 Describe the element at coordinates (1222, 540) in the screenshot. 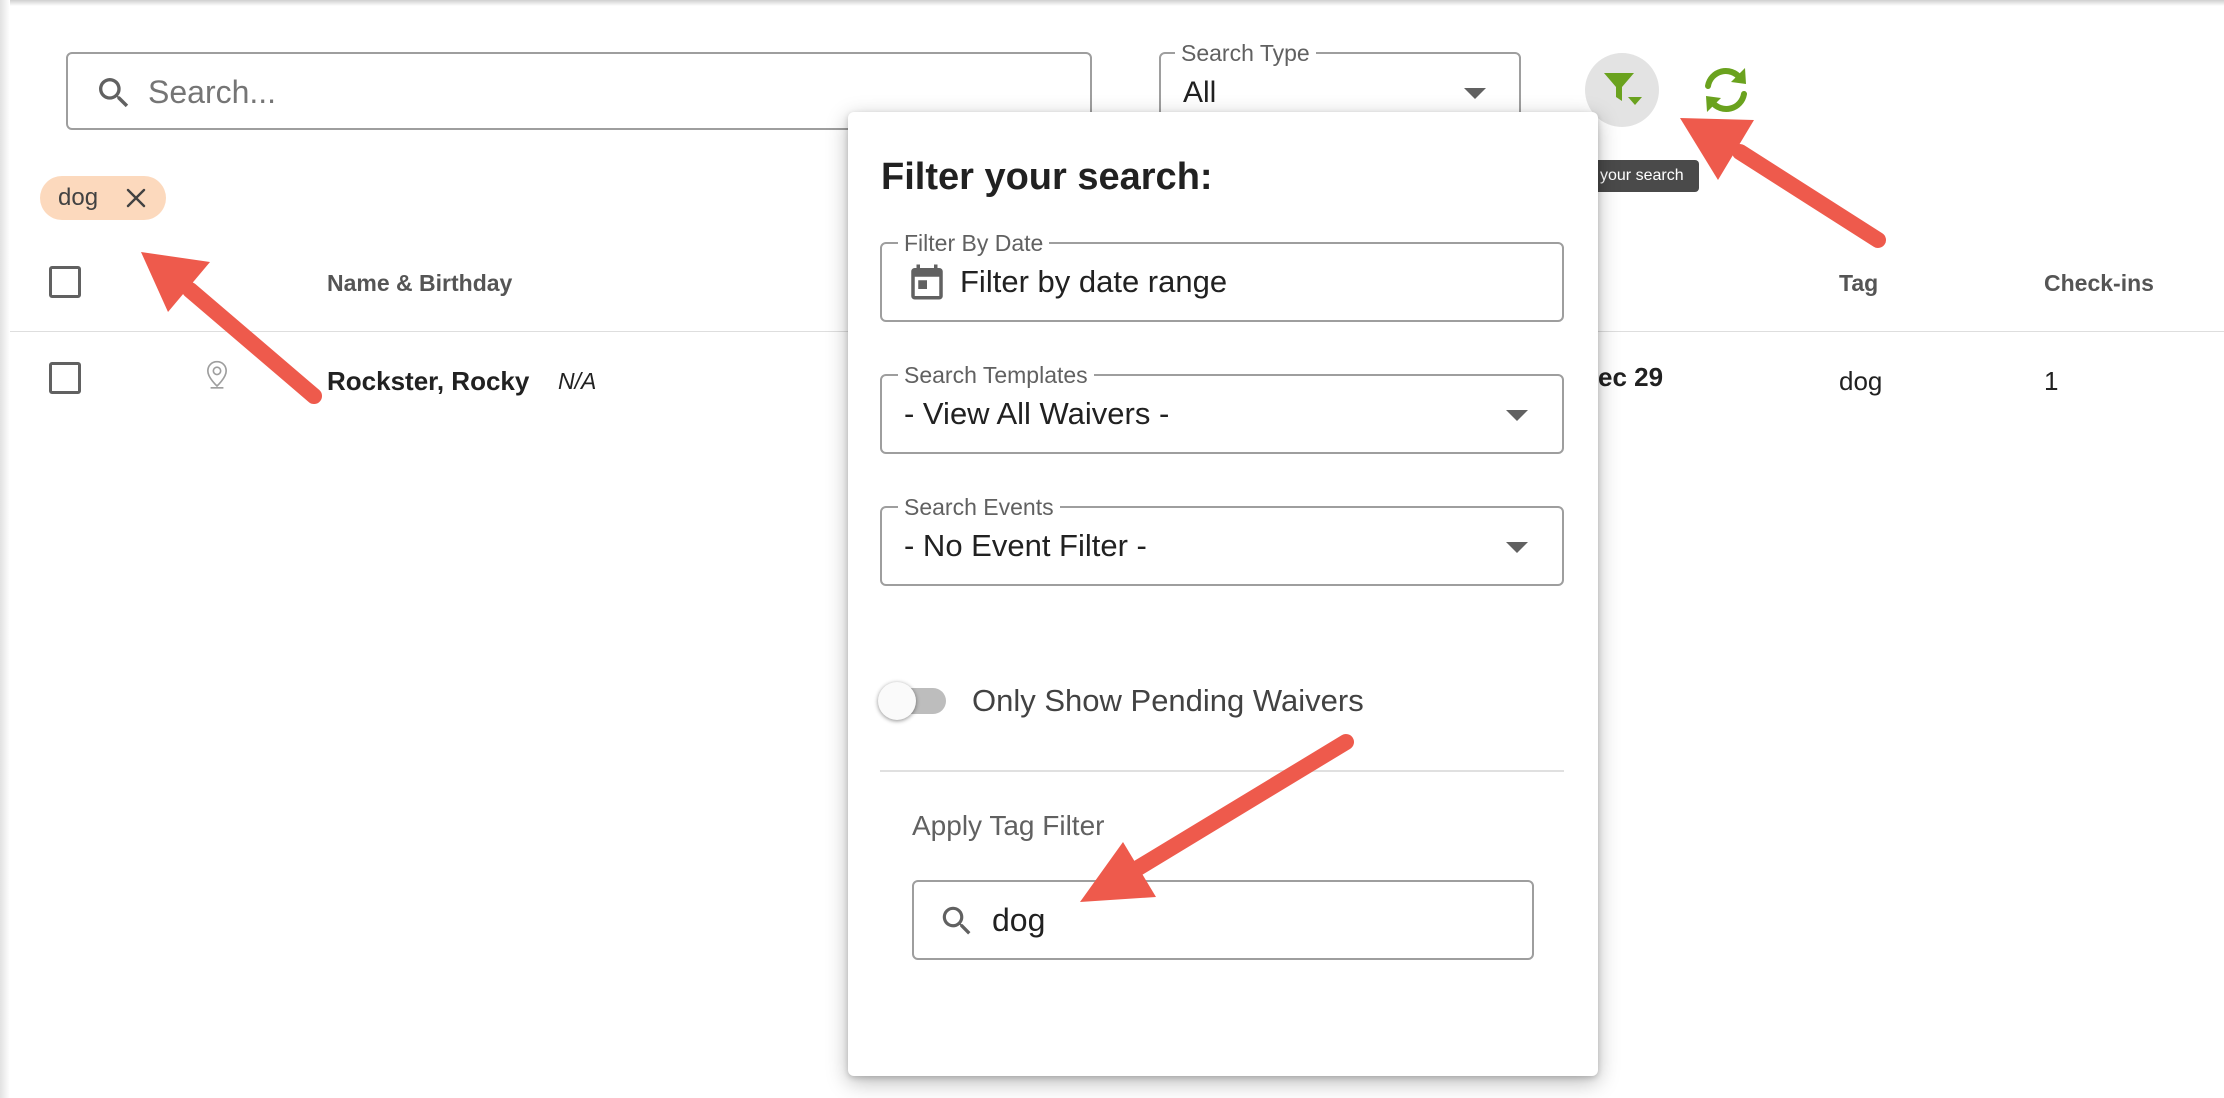

I see `search-events-select: Search Events - No Event Filter -` at that location.